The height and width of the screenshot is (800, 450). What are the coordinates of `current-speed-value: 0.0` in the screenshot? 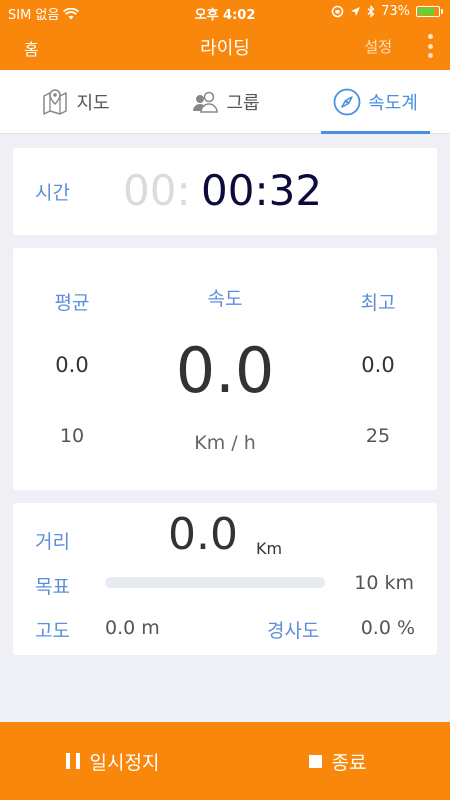 It's located at (225, 370).